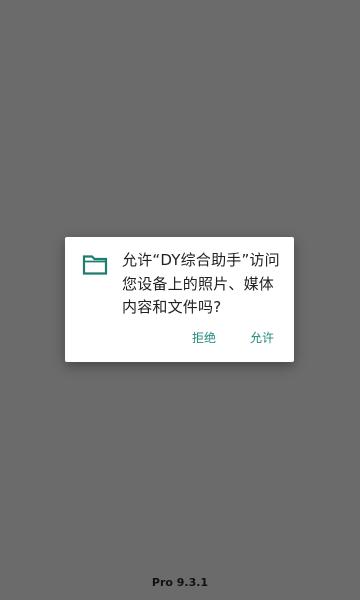 Image resolution: width=360 pixels, height=600 pixels. I want to click on permission-dialog: 允许“DY综合助手”访问您设备上的照片、媒体内容和文件吗? 拒绝 允许, so click(179, 299).